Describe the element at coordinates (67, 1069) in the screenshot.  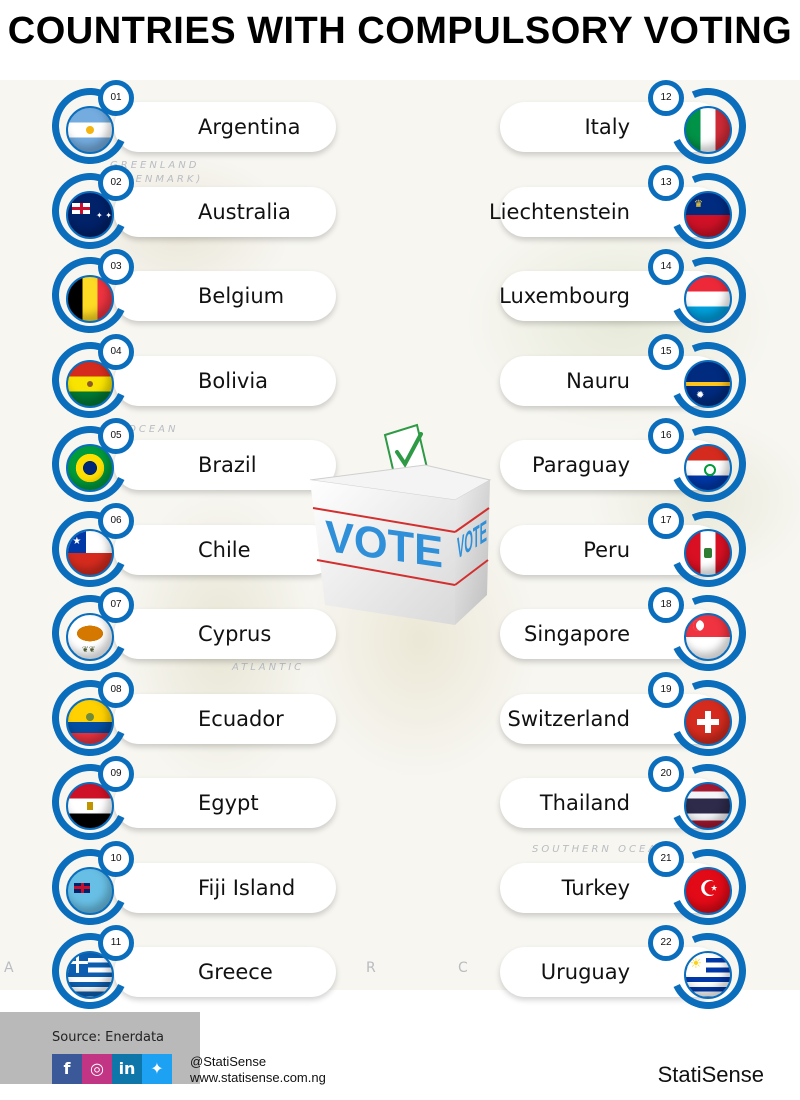
I see `facebook-icon: f` at that location.